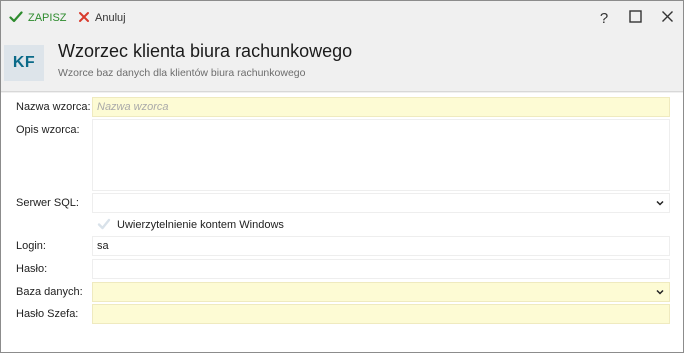 This screenshot has height=353, width=684. What do you see at coordinates (381, 203) in the screenshot?
I see `sql-server-select` at bounding box center [381, 203].